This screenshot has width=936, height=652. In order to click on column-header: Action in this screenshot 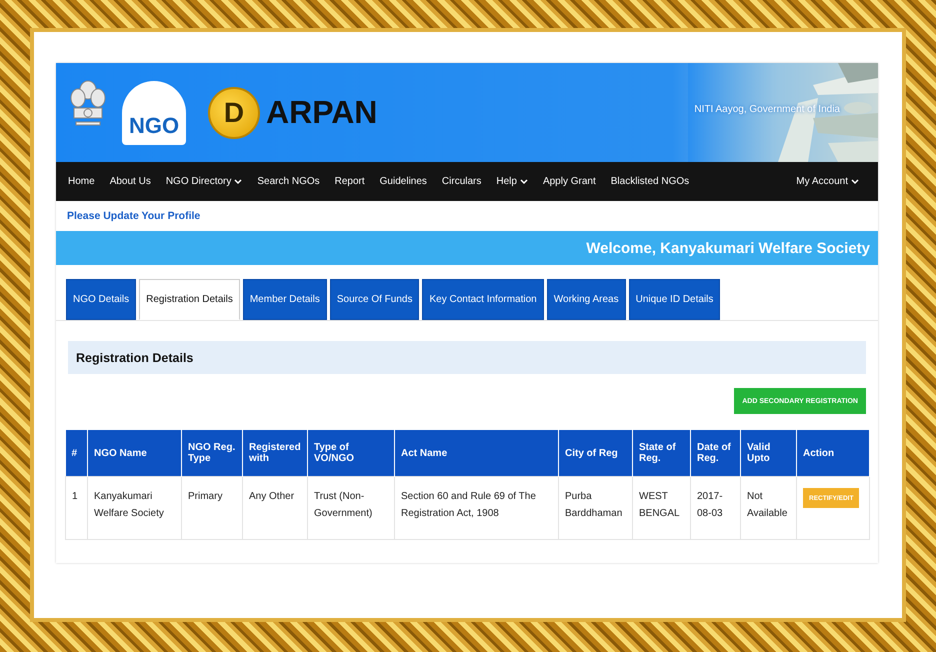, I will do `click(833, 453)`.